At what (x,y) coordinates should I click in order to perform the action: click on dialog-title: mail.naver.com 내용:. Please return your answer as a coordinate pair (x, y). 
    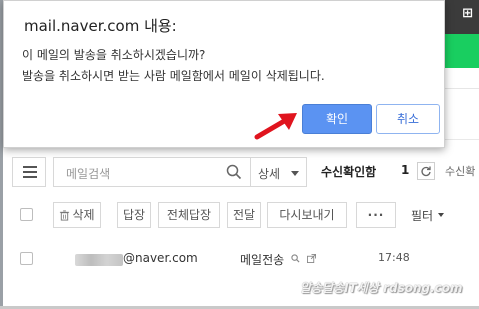
    Looking at the image, I should click on (100, 26).